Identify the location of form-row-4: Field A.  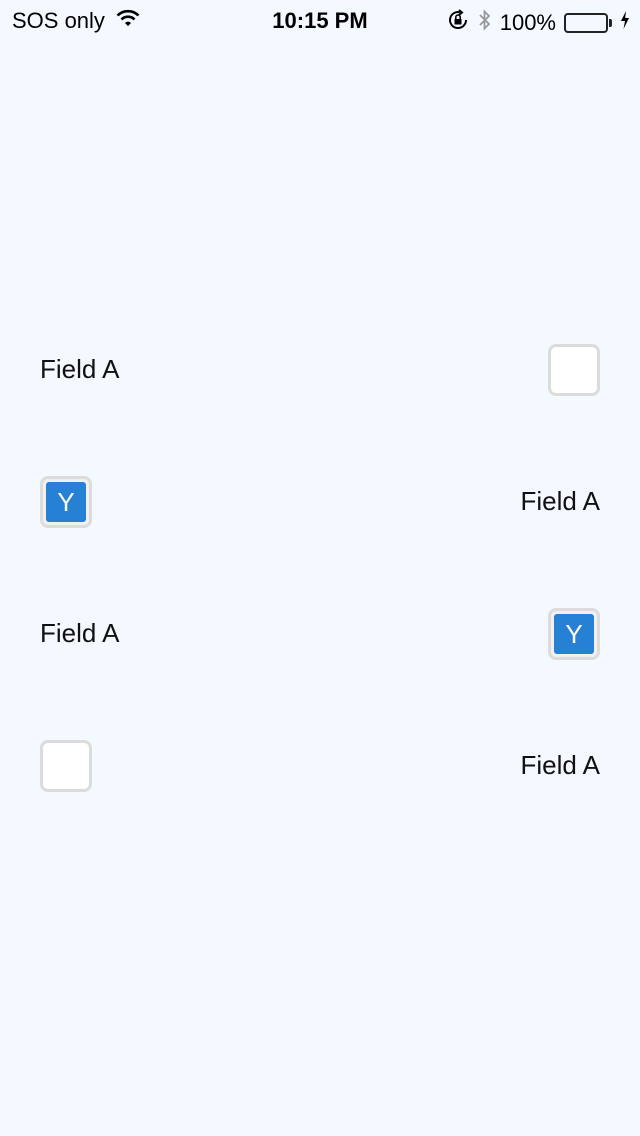
(320, 766).